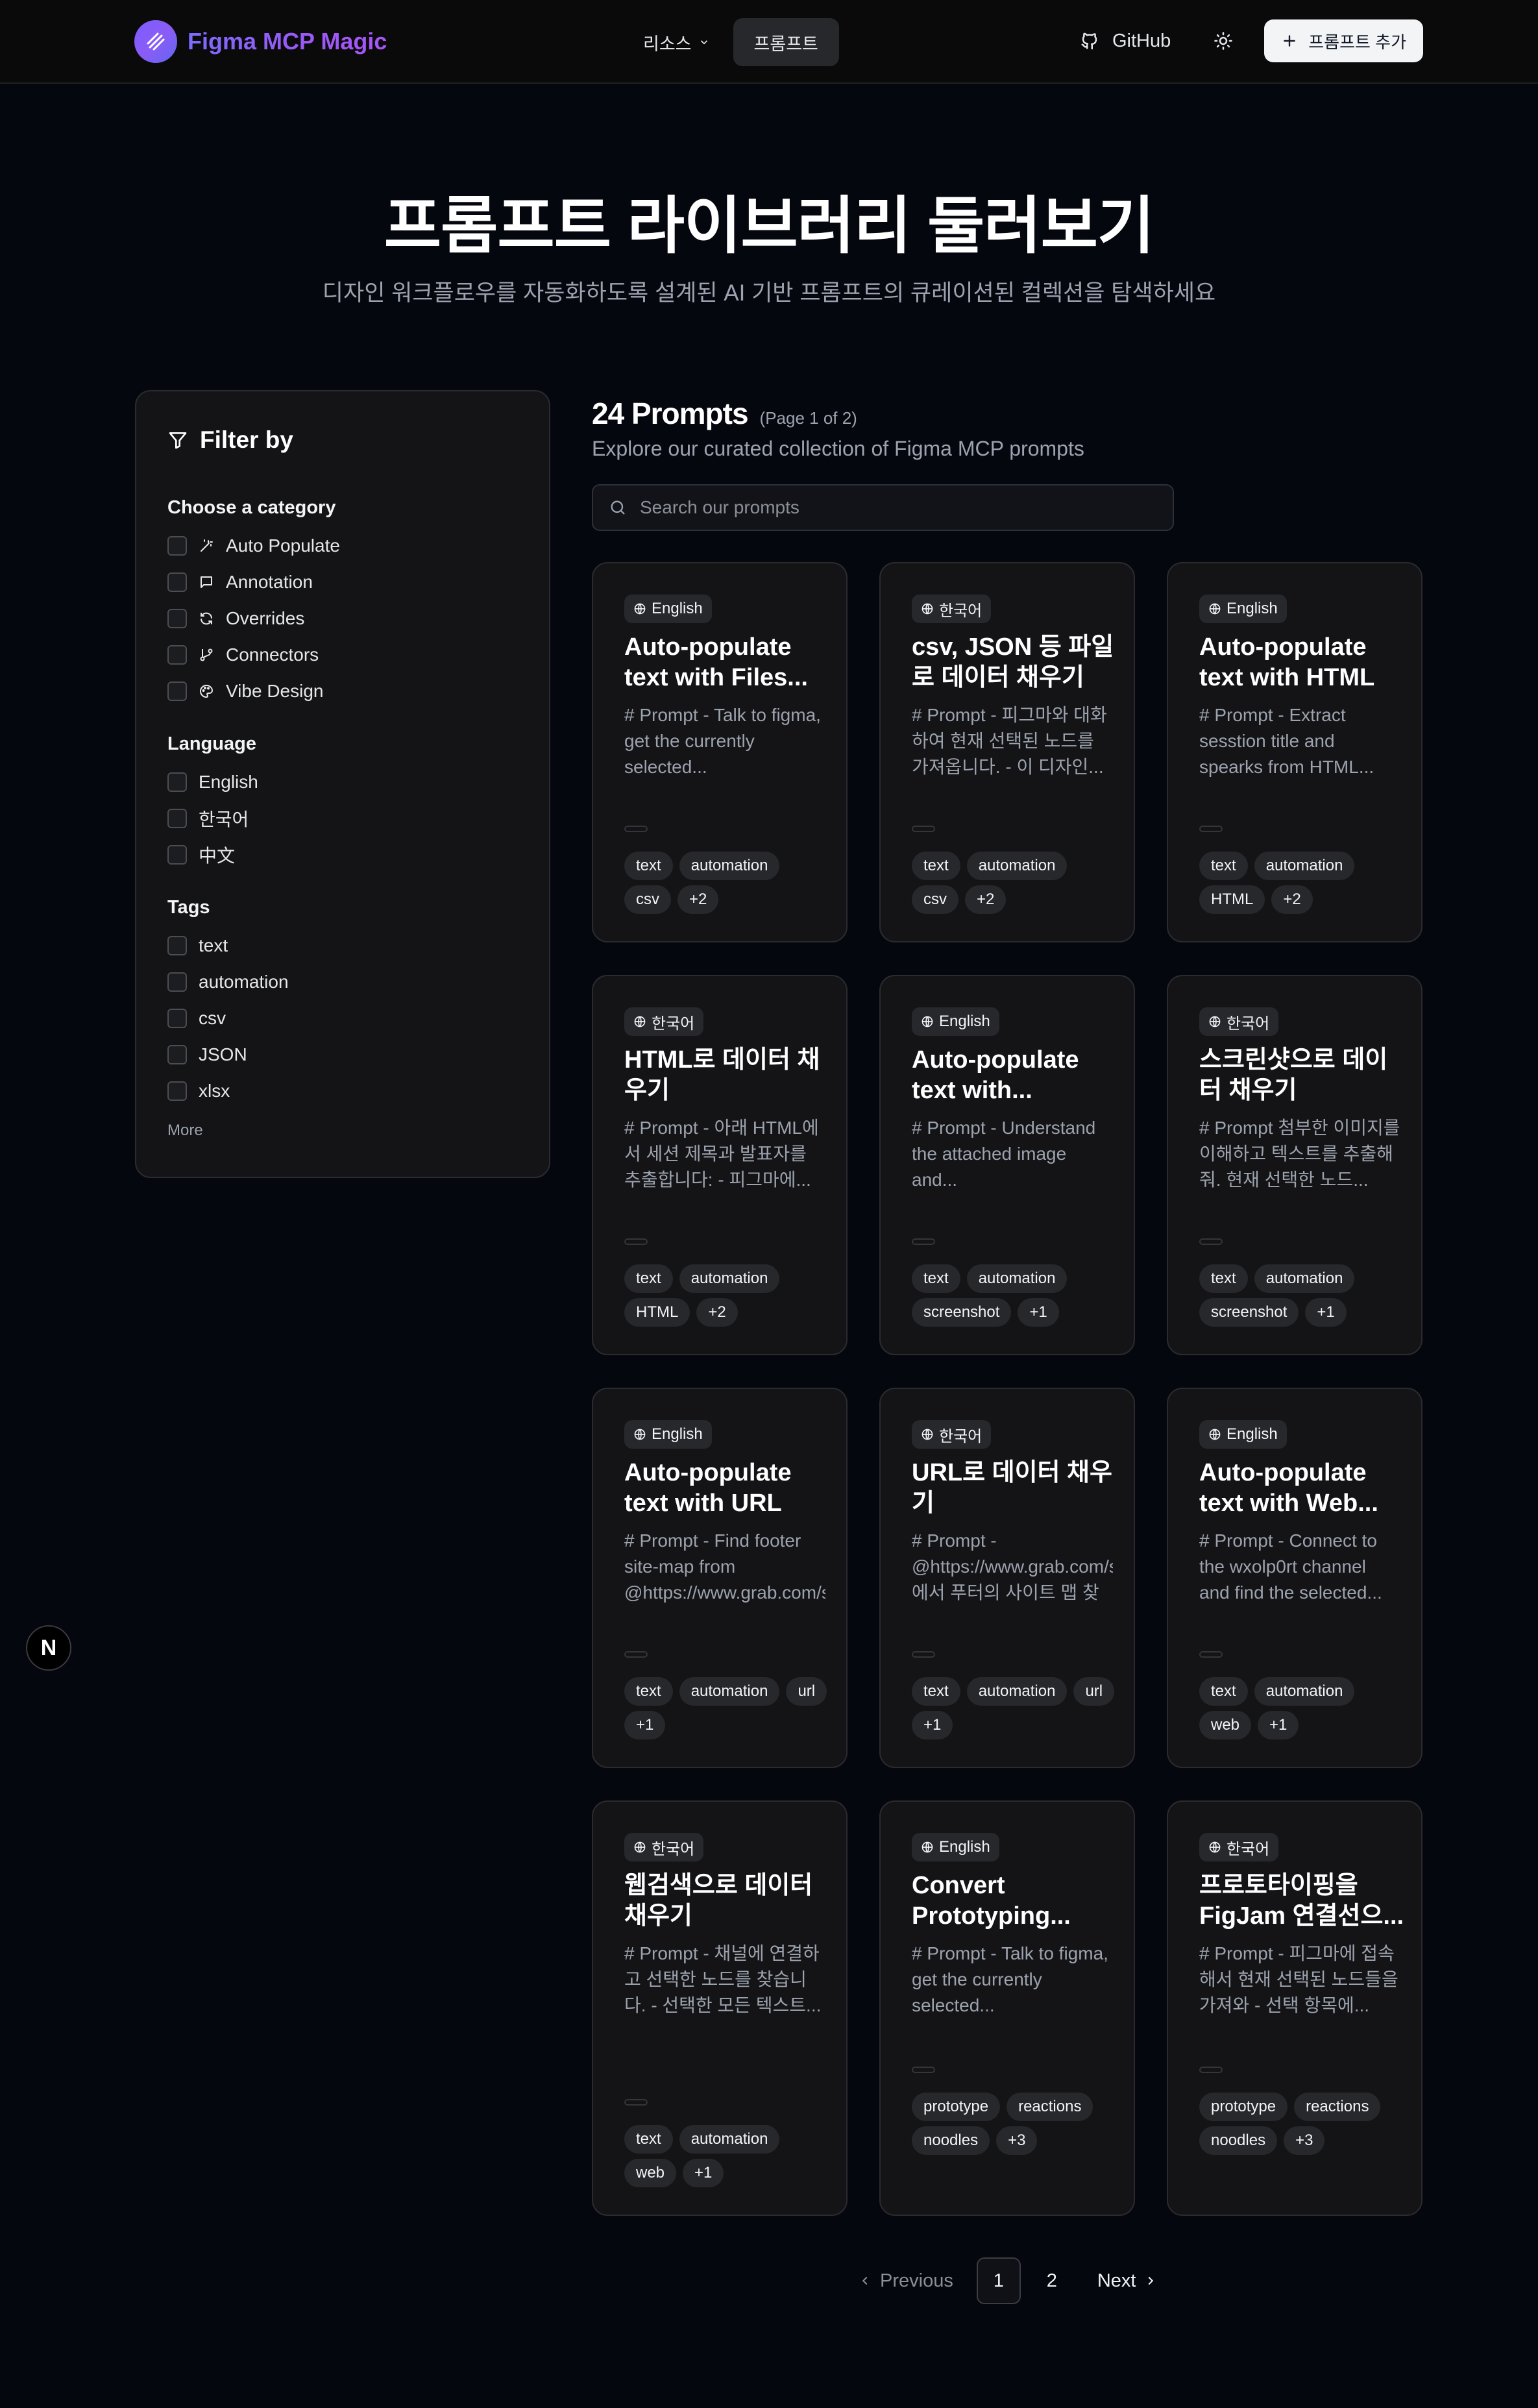 The width and height of the screenshot is (1538, 2408). I want to click on more-tags-link: More, so click(185, 1131).